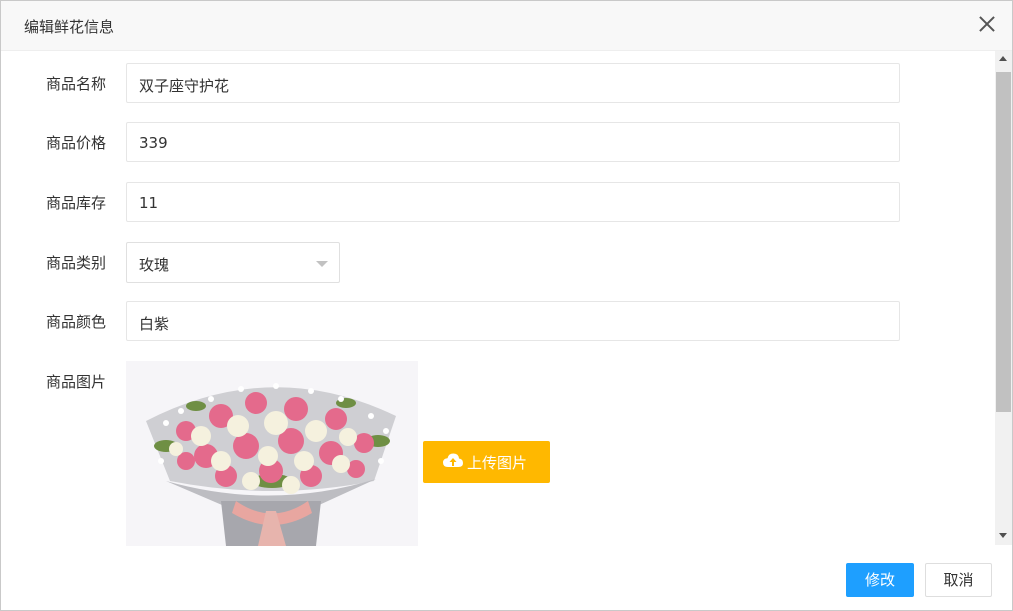  What do you see at coordinates (1003, 242) in the screenshot?
I see `scrollbar-thumb` at bounding box center [1003, 242].